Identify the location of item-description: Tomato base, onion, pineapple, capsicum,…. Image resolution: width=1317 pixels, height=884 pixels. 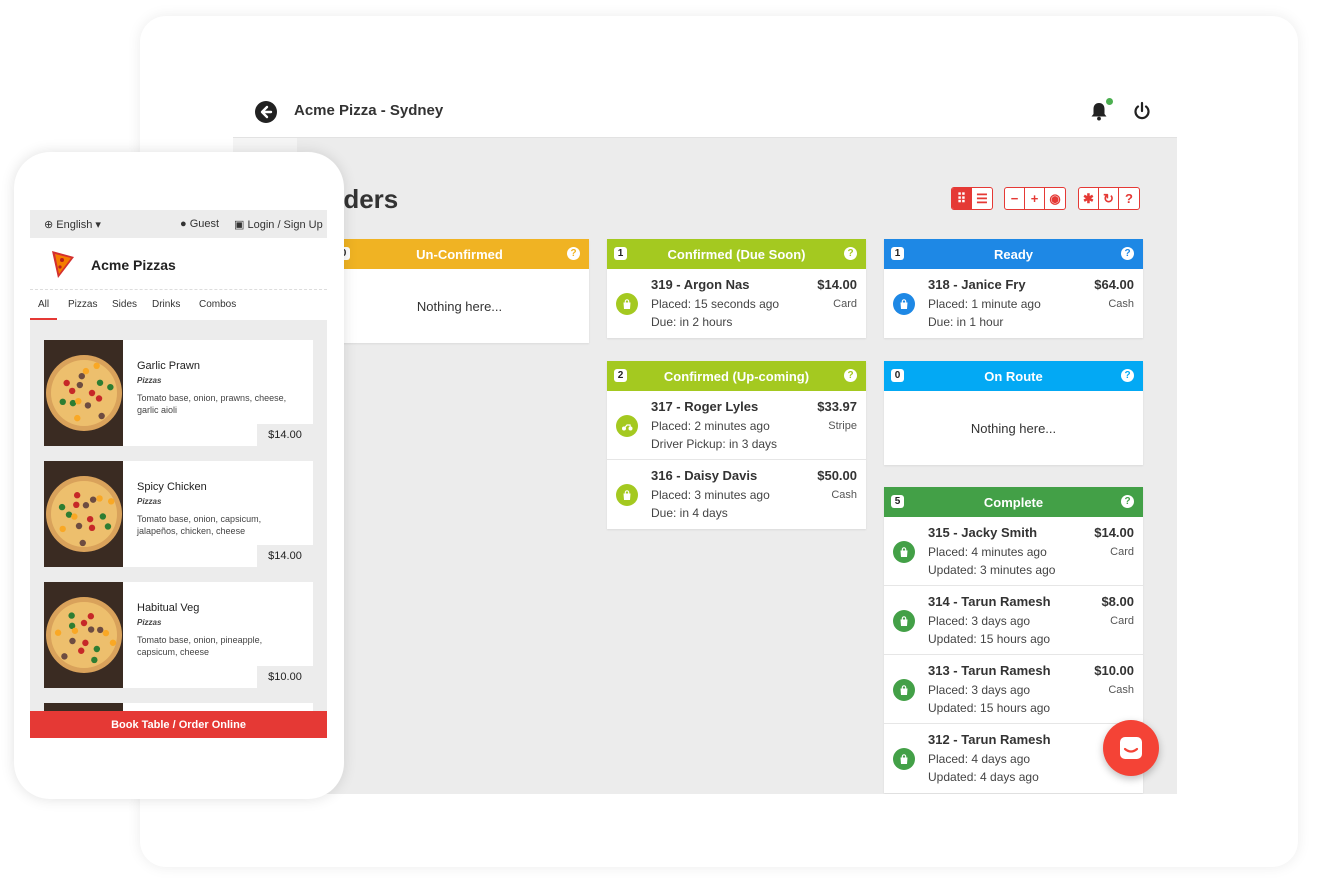
(200, 646).